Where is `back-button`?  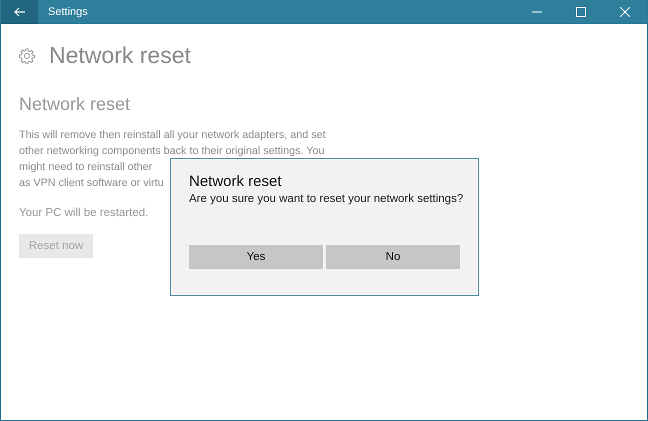
back-button is located at coordinates (19, 12).